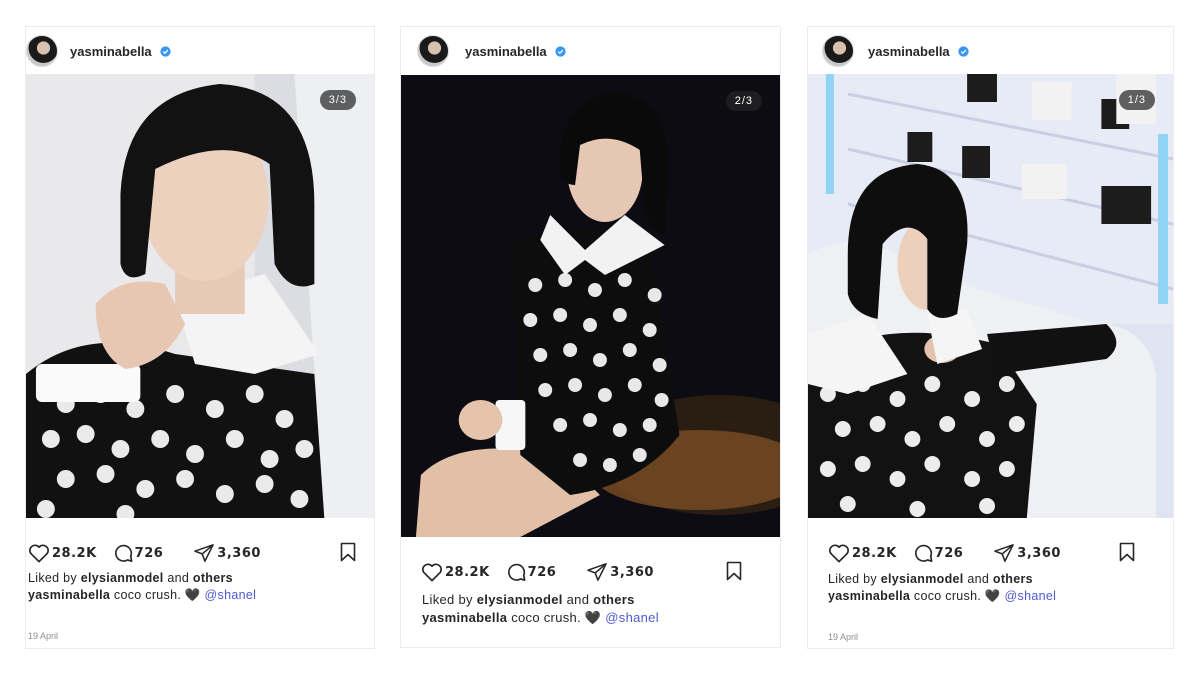 The image size is (1200, 675). What do you see at coordinates (1136, 100) in the screenshot?
I see `slide-counter: 1/3` at bounding box center [1136, 100].